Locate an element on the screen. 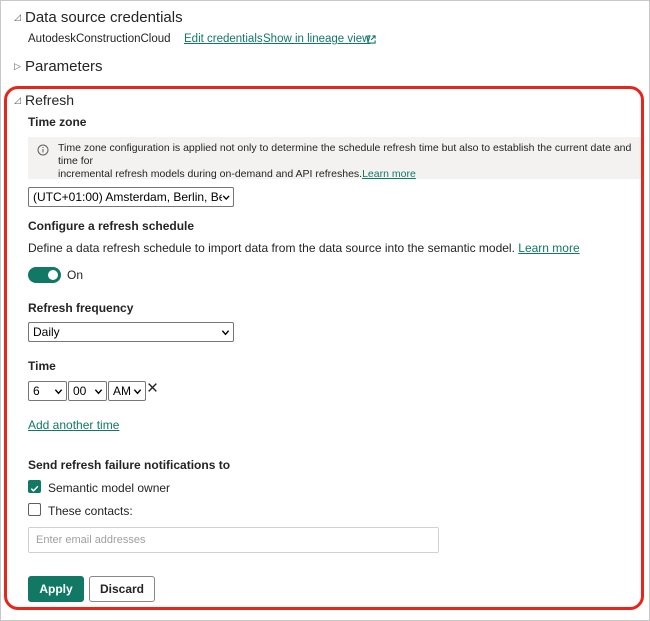  owner-checkbox is located at coordinates (34, 486).